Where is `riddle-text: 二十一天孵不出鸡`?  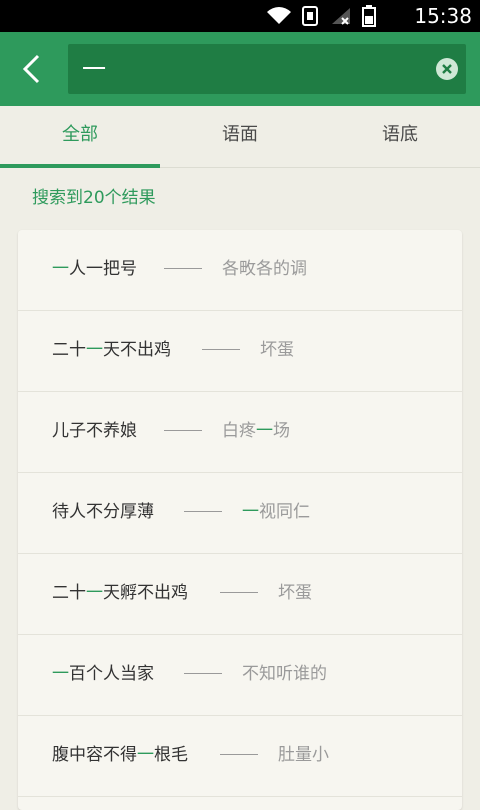
riddle-text: 二十一天孵不出鸡 is located at coordinates (120, 593).